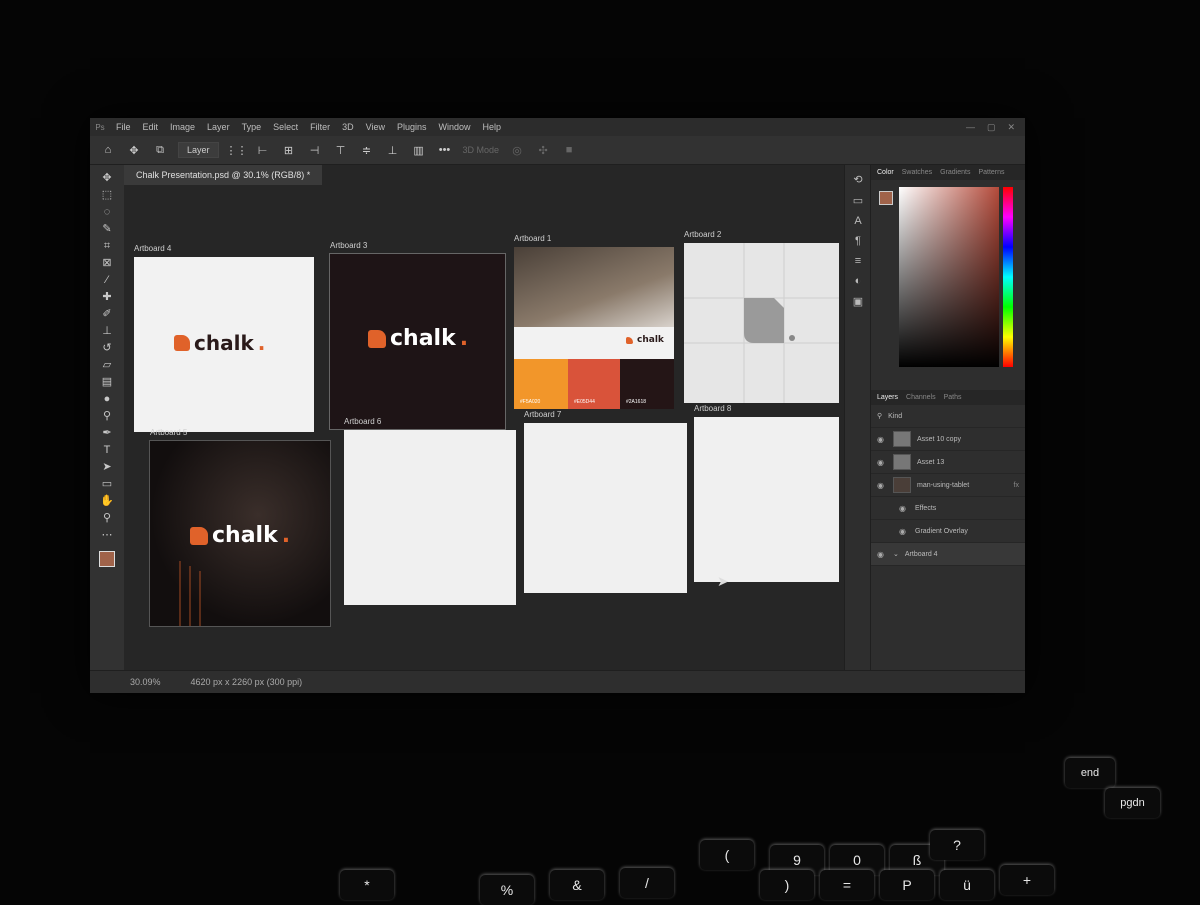  What do you see at coordinates (569, 150) in the screenshot?
I see `video-icon: ■` at bounding box center [569, 150].